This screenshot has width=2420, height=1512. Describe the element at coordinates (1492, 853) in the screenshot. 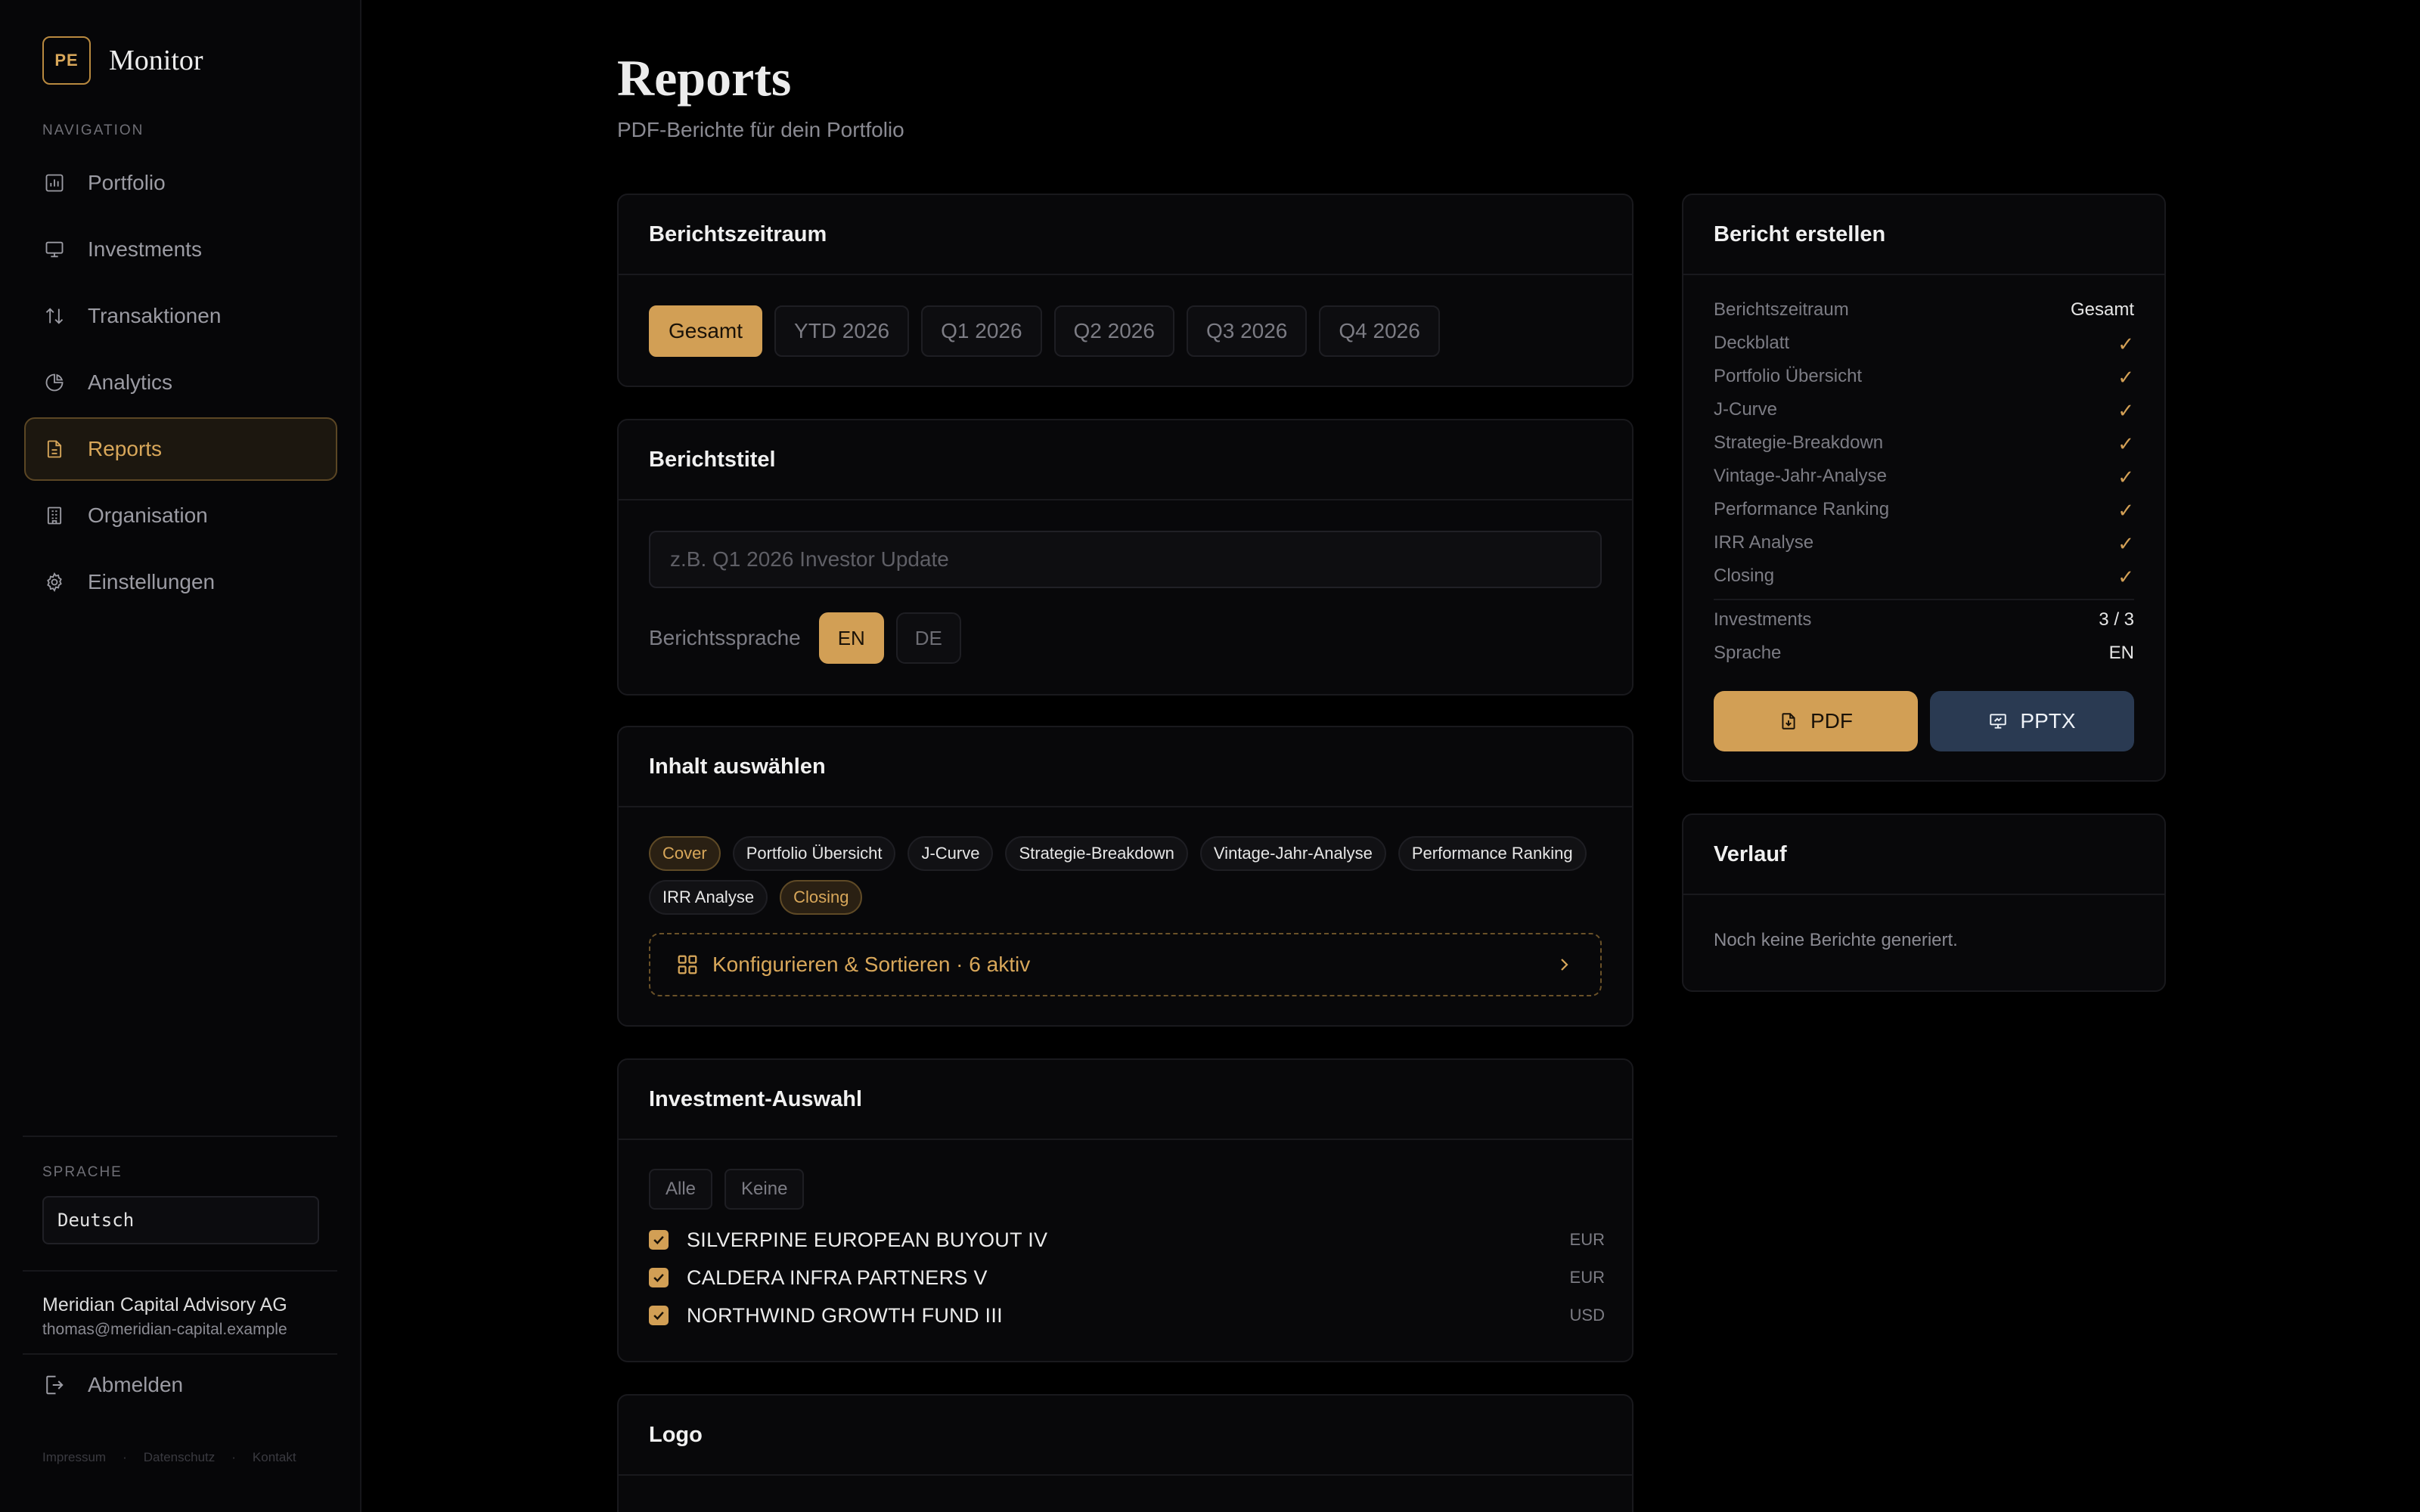

I see `content-chip-performance-ranking: Performance Ranking` at that location.